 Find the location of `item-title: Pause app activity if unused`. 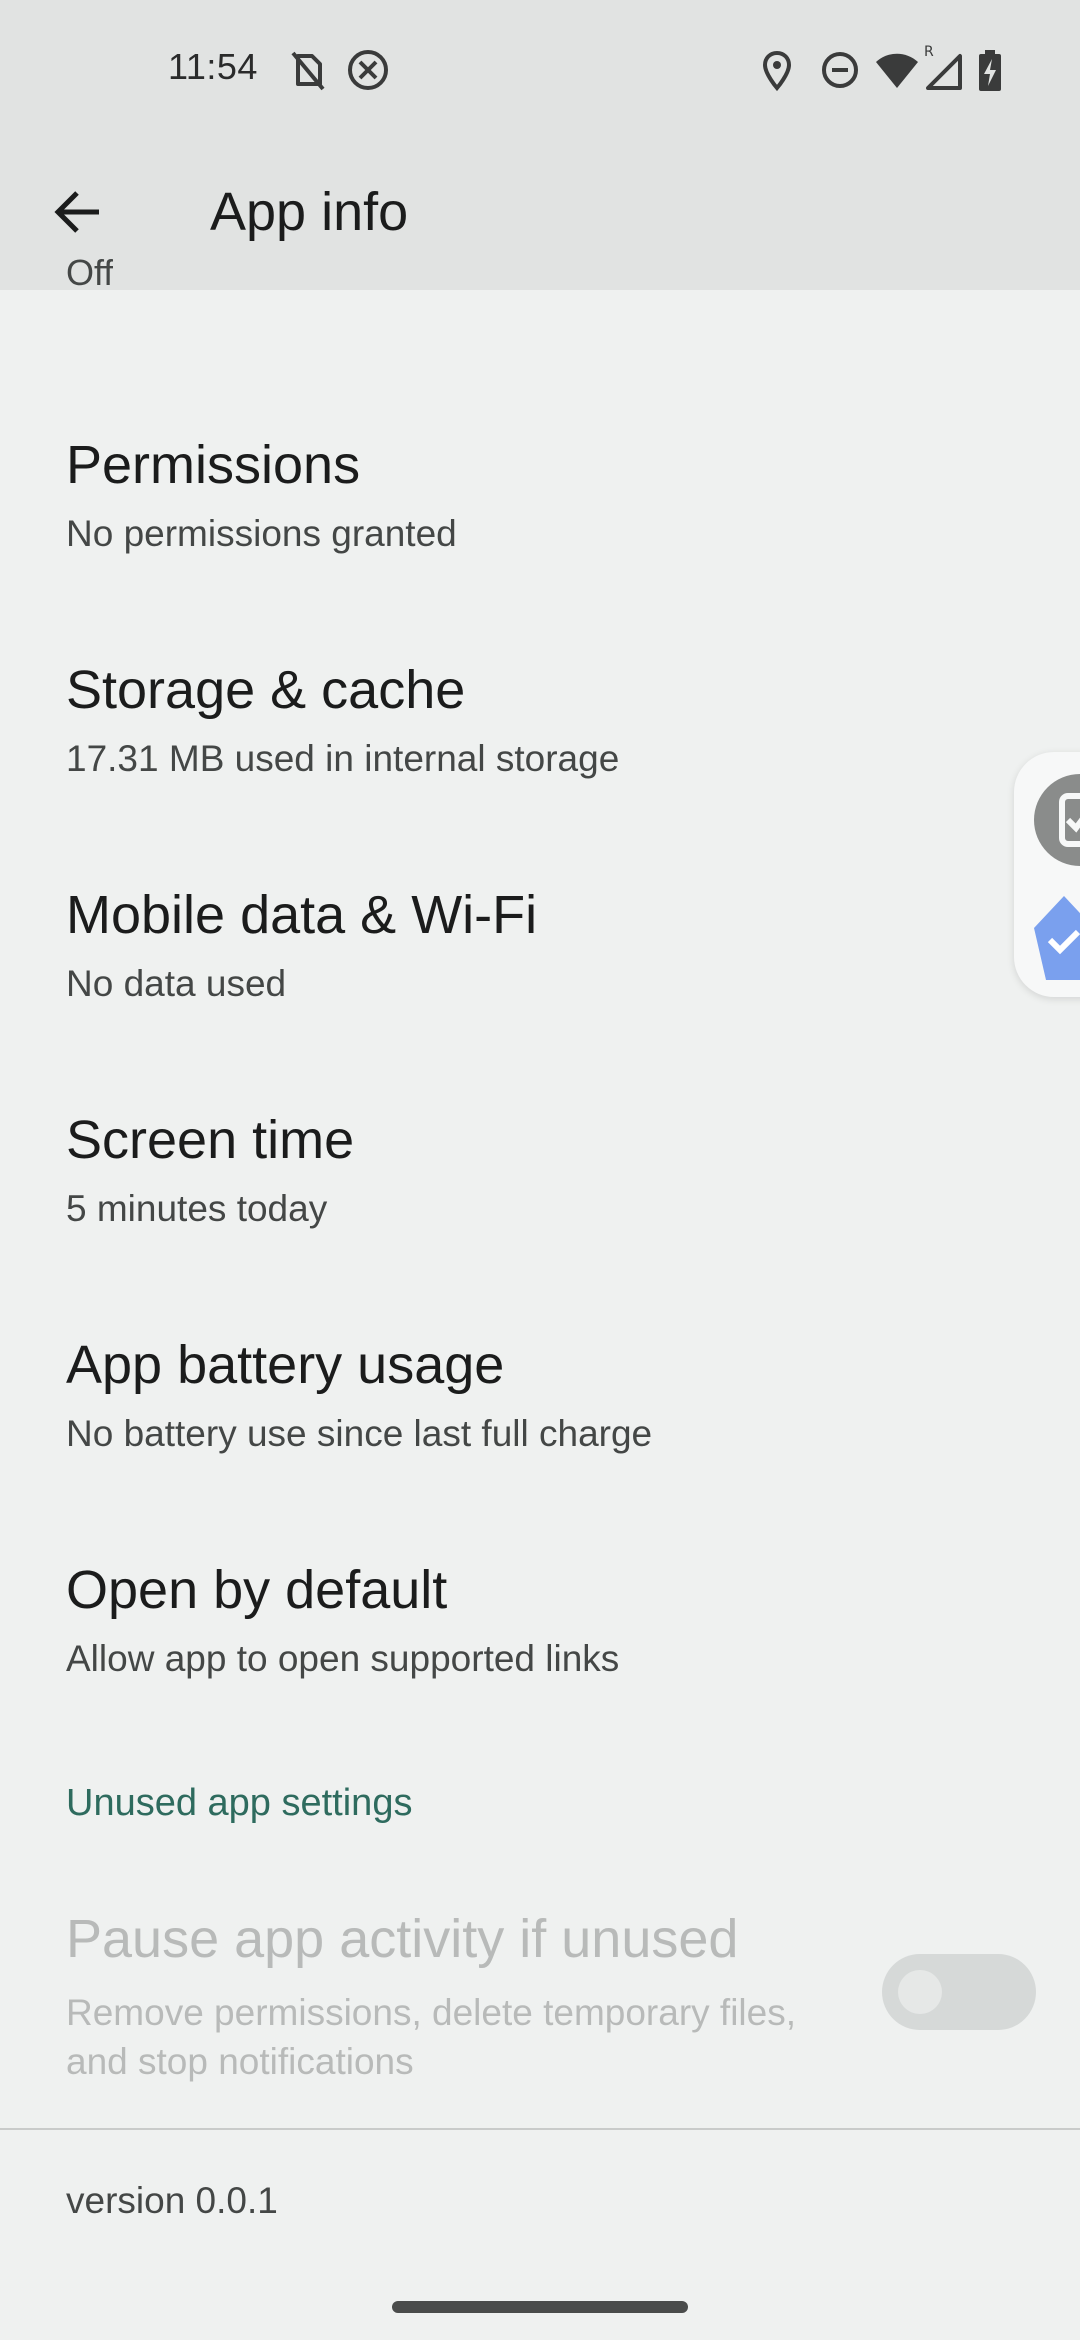

item-title: Pause app activity if unused is located at coordinates (402, 1939).